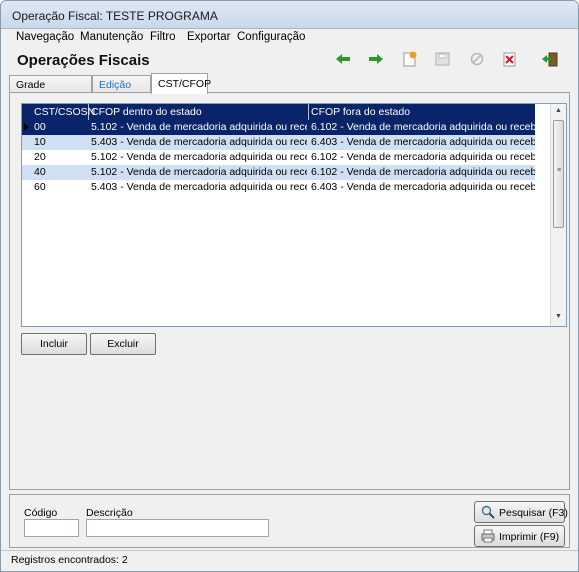 The width and height of the screenshot is (579, 572). What do you see at coordinates (477, 59) in the screenshot?
I see `cancel-icon` at bounding box center [477, 59].